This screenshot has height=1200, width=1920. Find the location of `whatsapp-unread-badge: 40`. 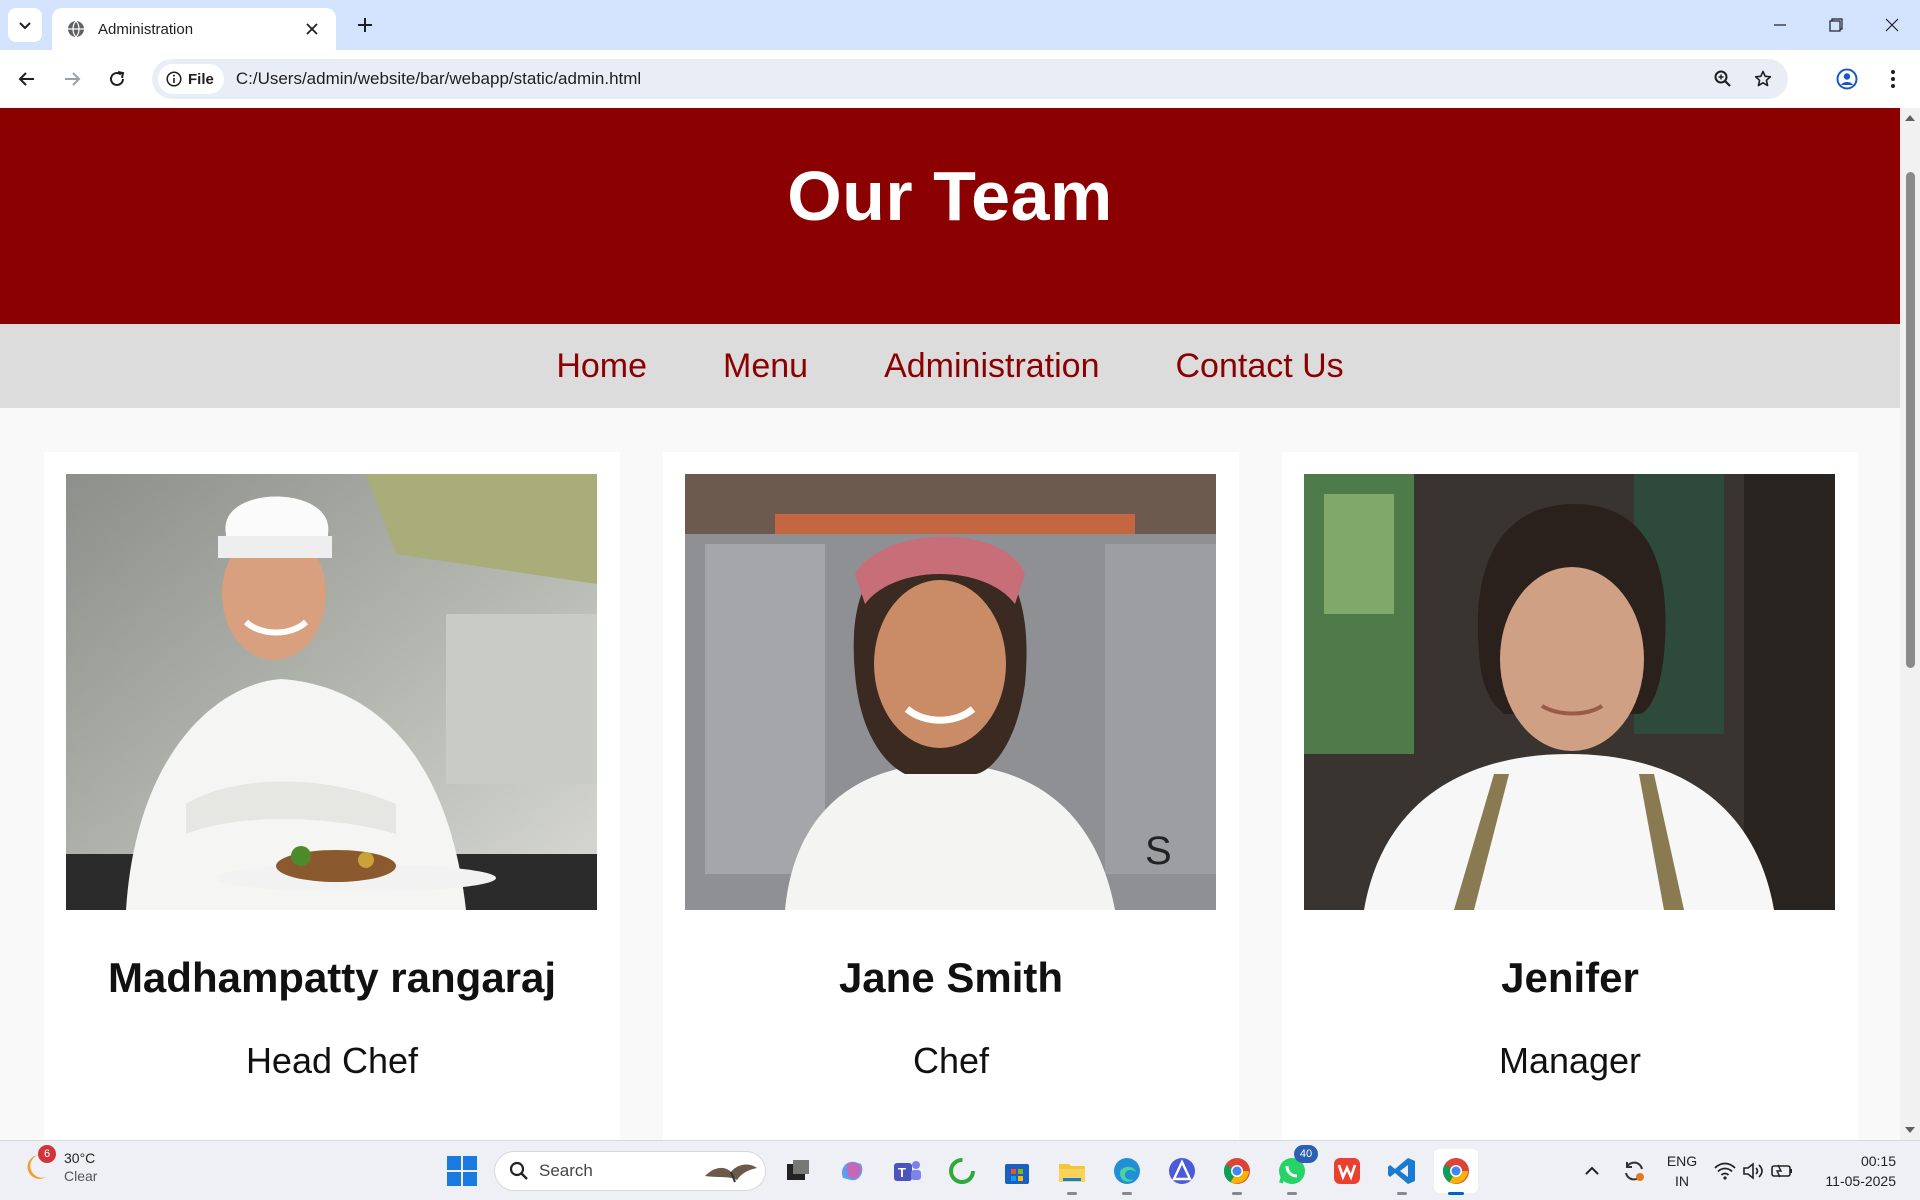

whatsapp-unread-badge: 40 is located at coordinates (1306, 1154).